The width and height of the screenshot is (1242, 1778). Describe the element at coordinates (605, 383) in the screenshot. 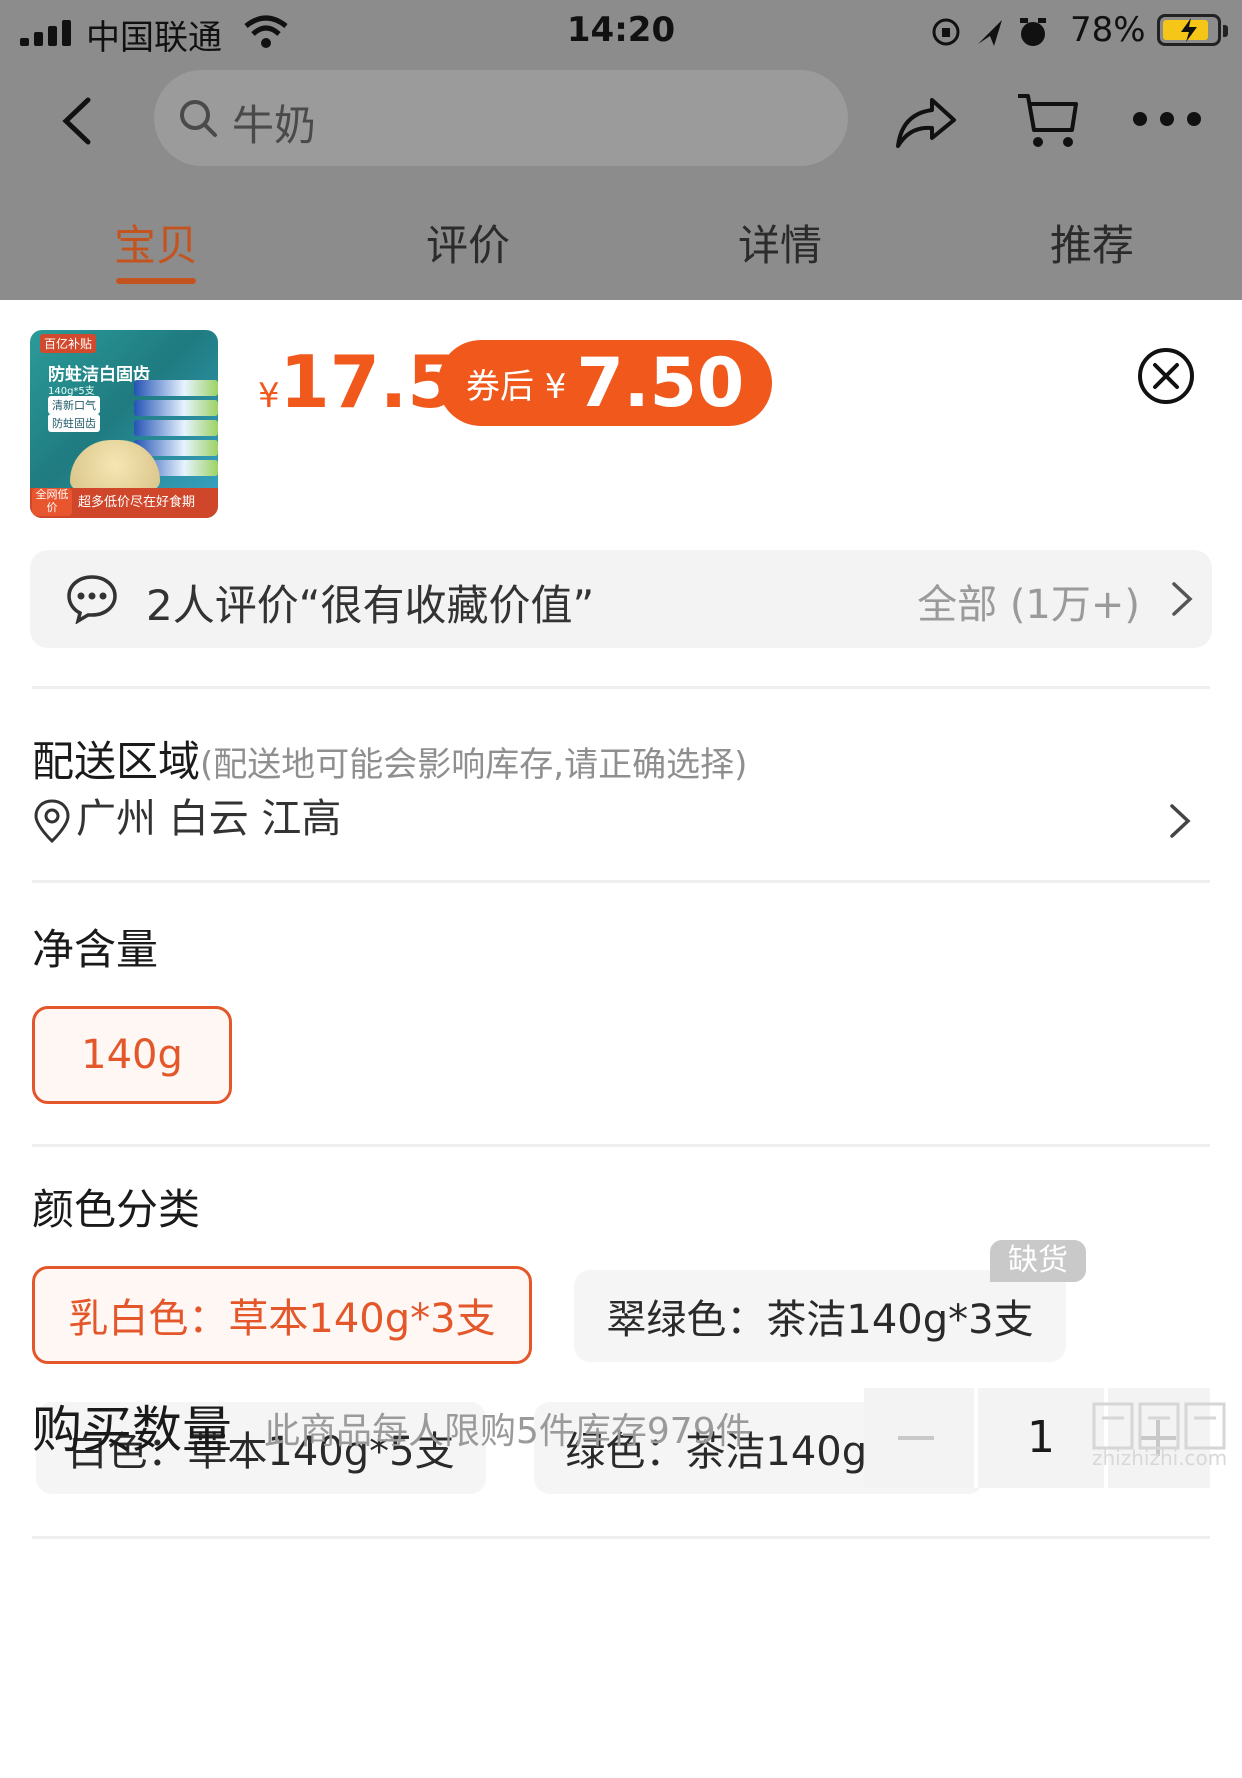

I see `coupon-price-badge: 券后 ¥ 7.50` at that location.